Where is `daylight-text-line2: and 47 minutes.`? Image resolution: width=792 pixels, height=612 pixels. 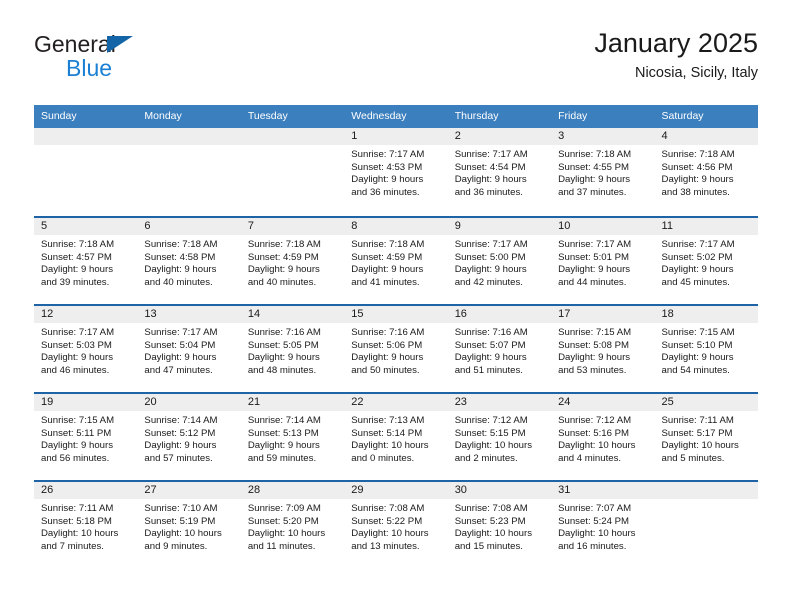 daylight-text-line2: and 47 minutes. is located at coordinates (178, 370).